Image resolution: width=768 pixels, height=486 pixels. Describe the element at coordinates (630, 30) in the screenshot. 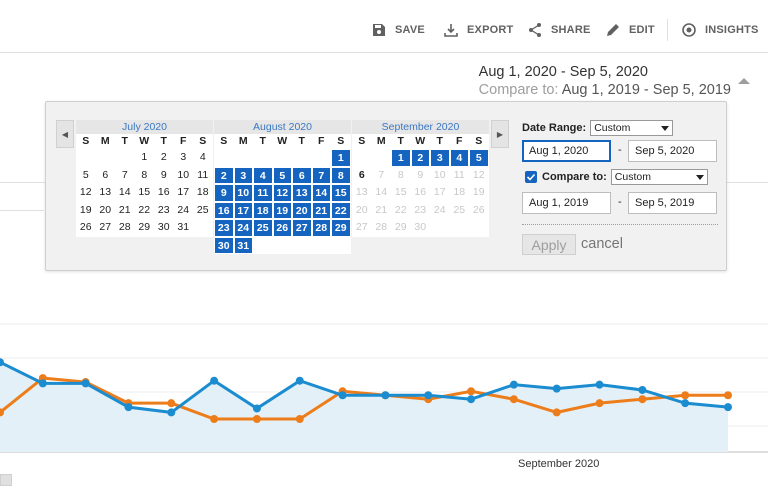

I see `edit-button: EDIT` at that location.